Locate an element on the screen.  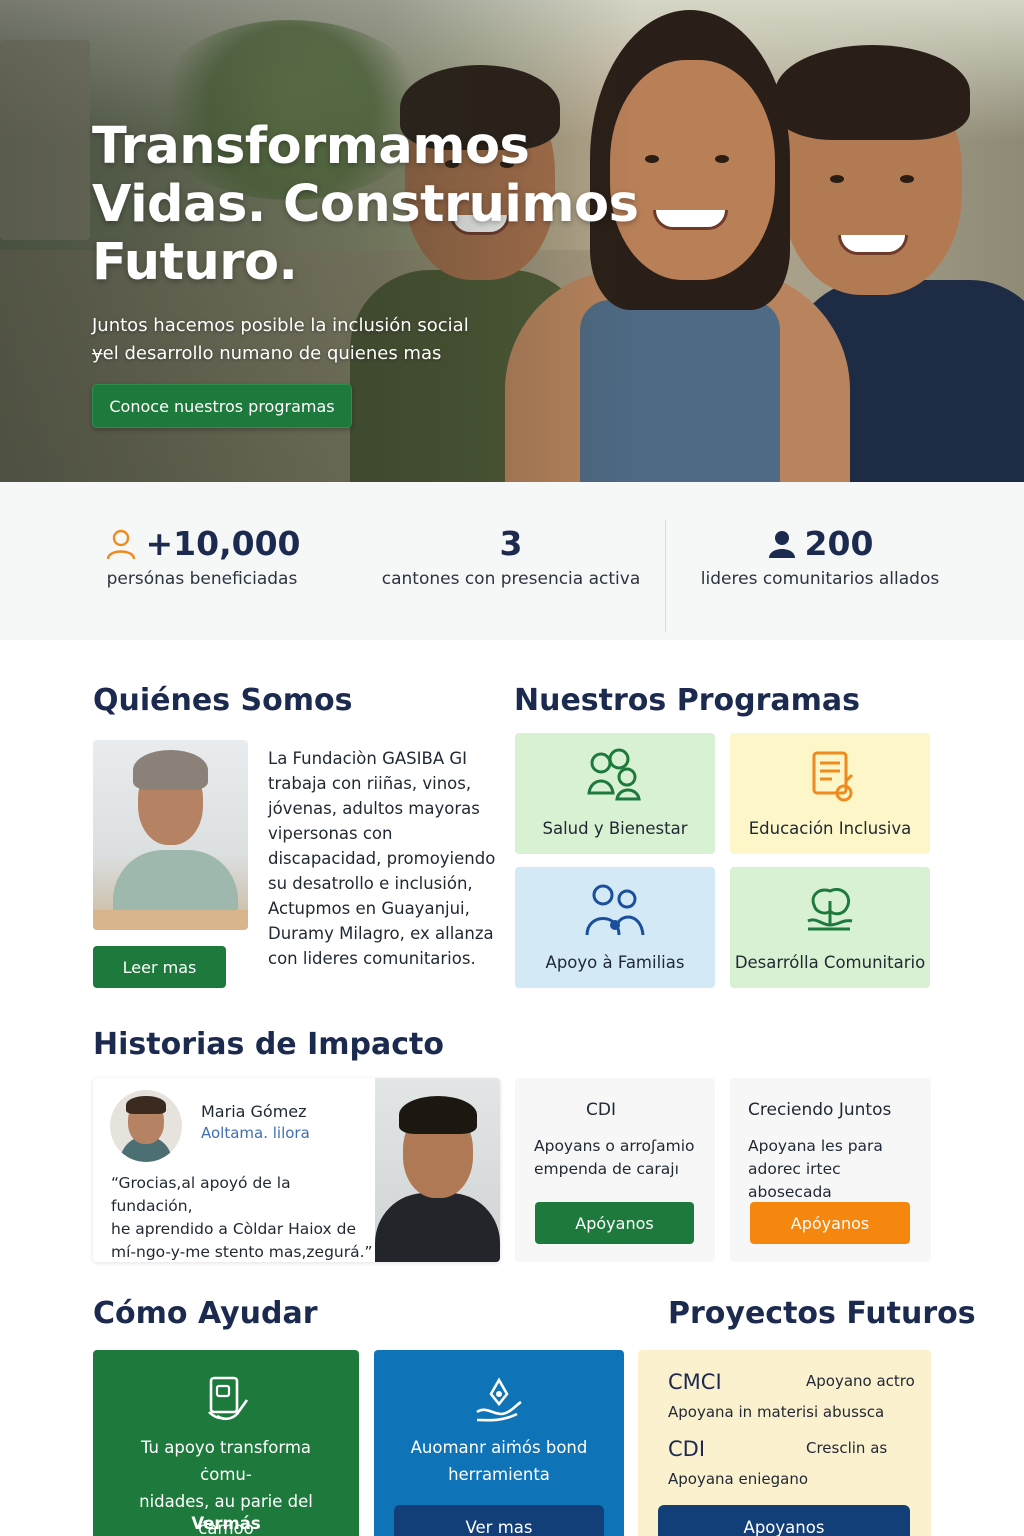
hero-title-line: Transformamos is located at coordinates (311, 146).